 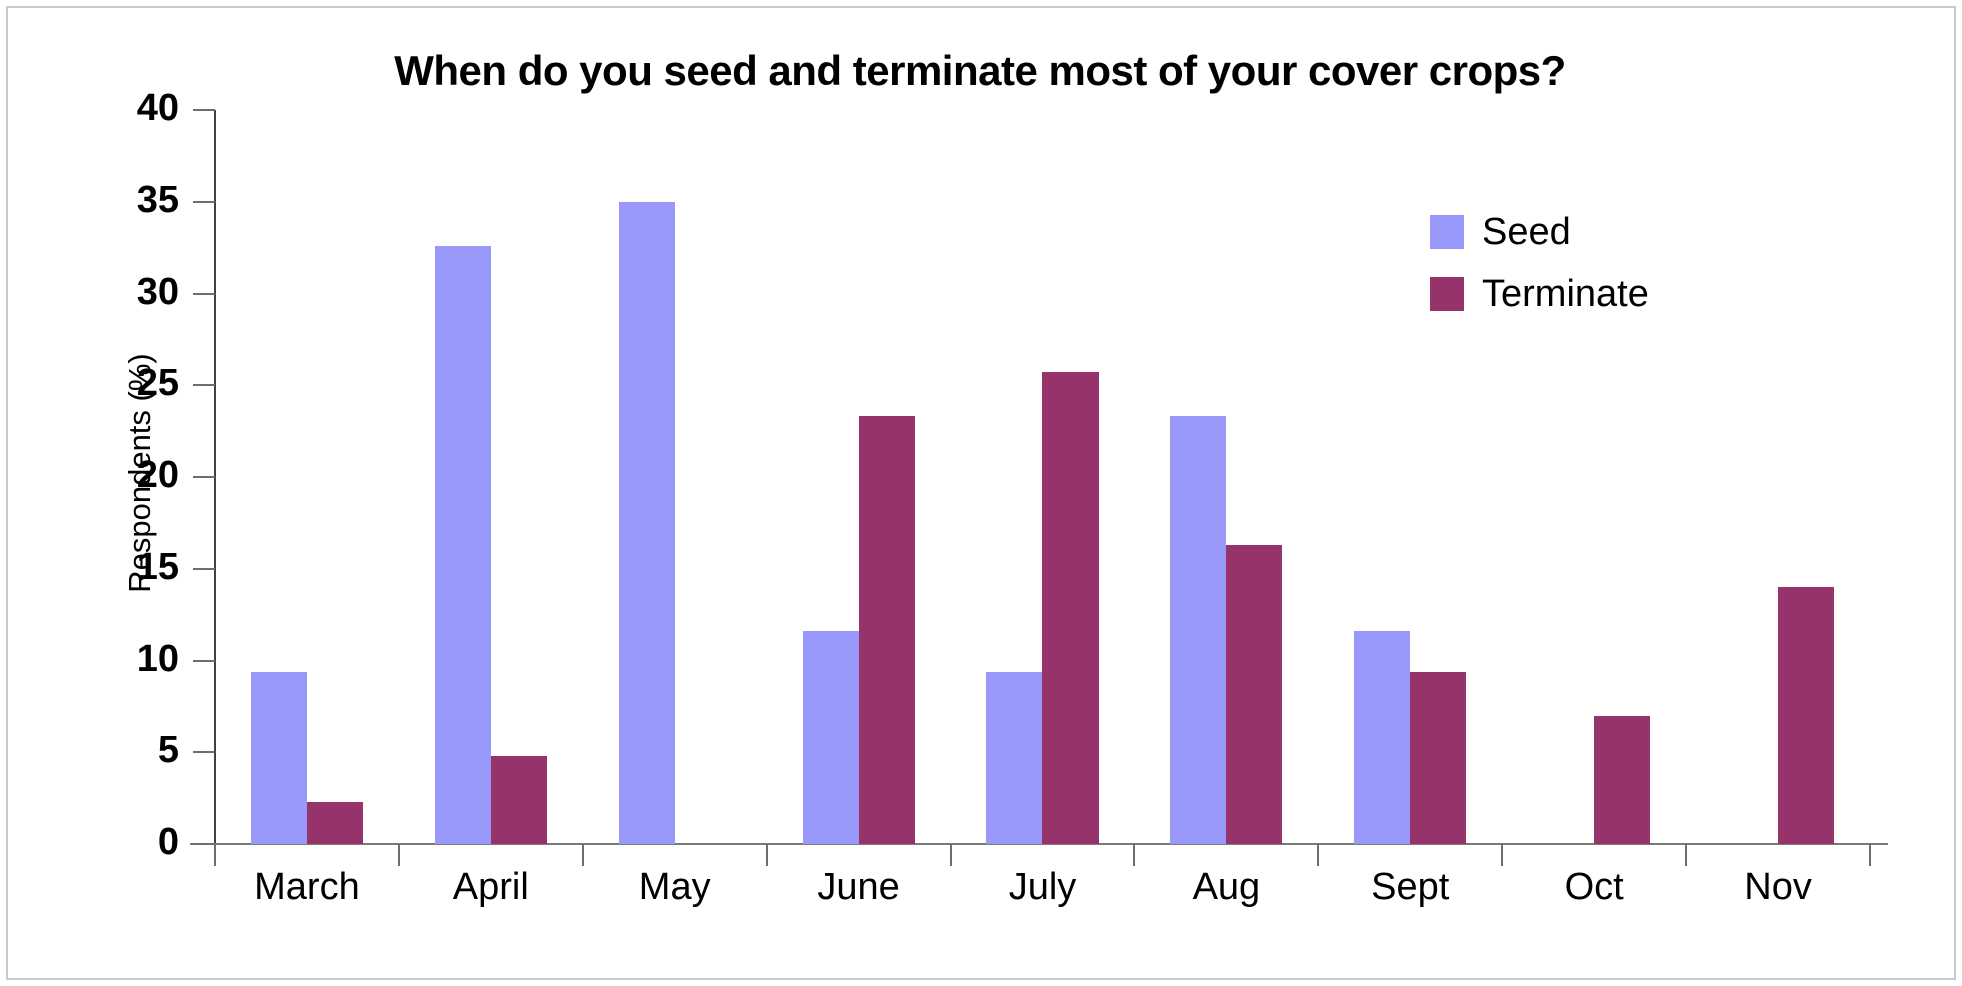 I want to click on y-axis-tick-label: 40, so click(x=157, y=108).